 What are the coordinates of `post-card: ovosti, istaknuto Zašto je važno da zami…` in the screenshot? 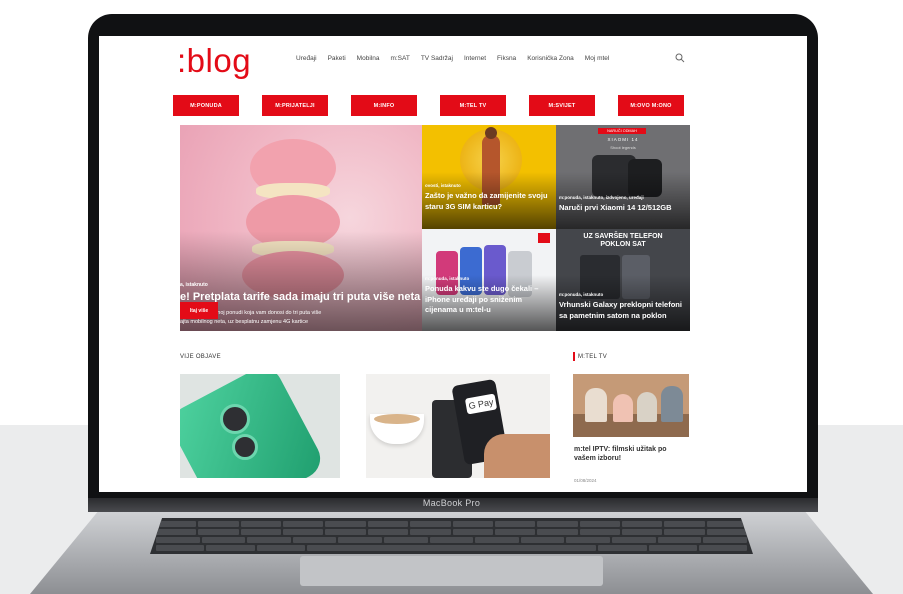 It's located at (489, 177).